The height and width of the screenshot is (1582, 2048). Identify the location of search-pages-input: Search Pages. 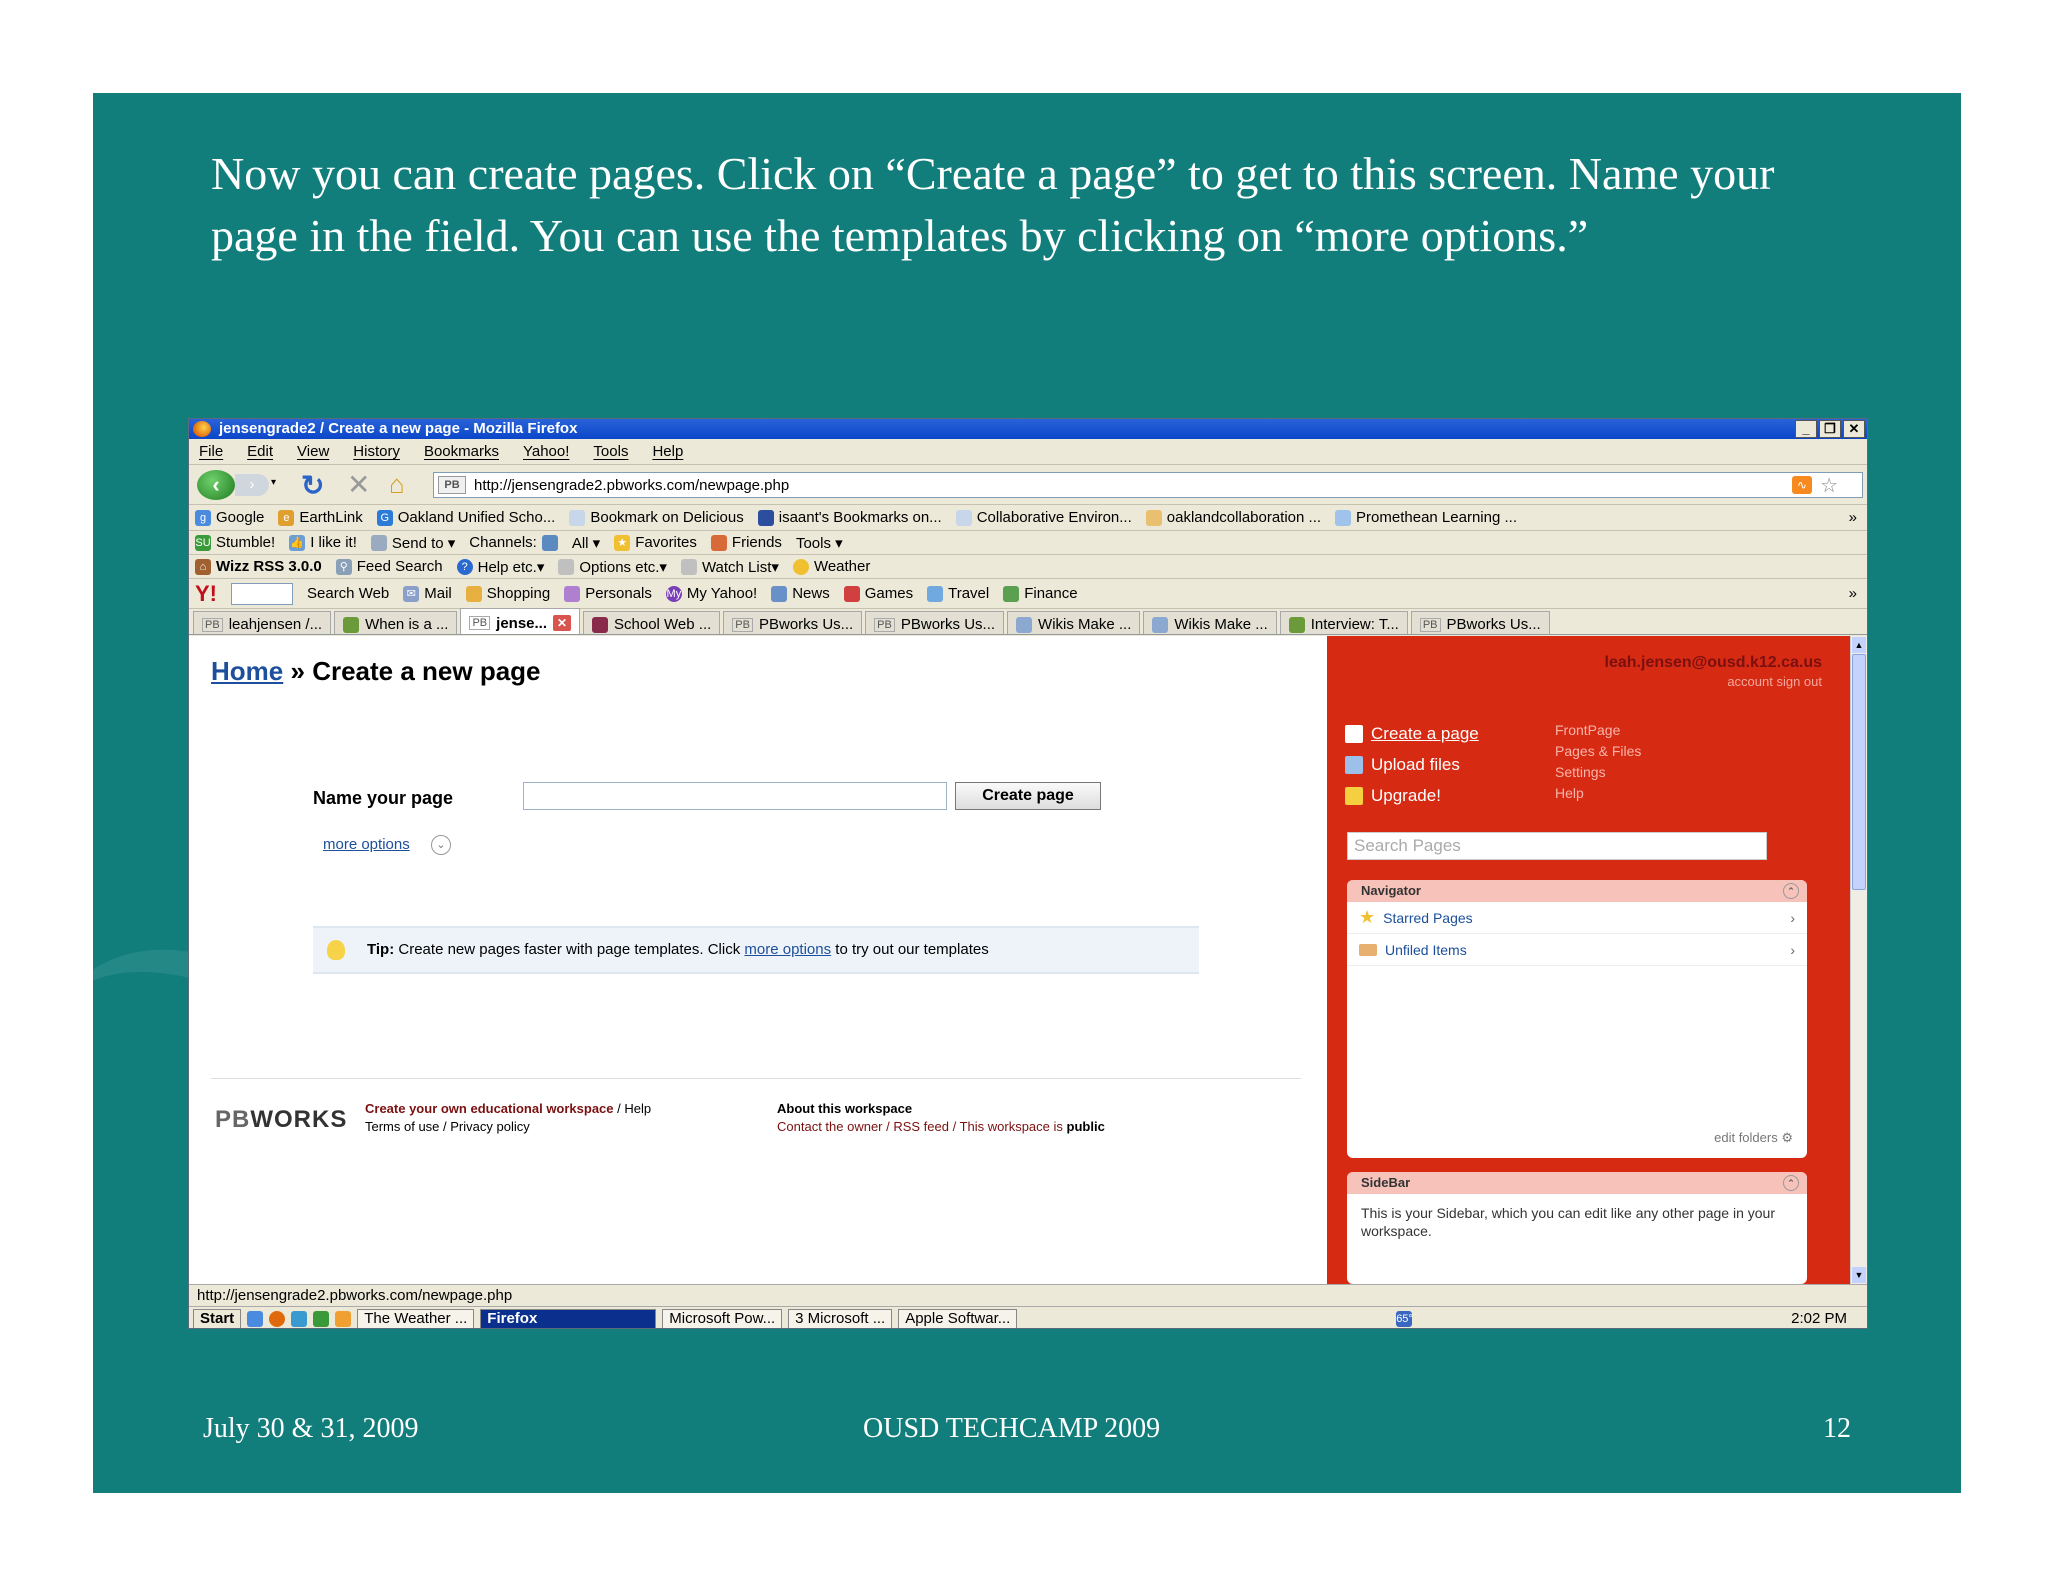
(1557, 846).